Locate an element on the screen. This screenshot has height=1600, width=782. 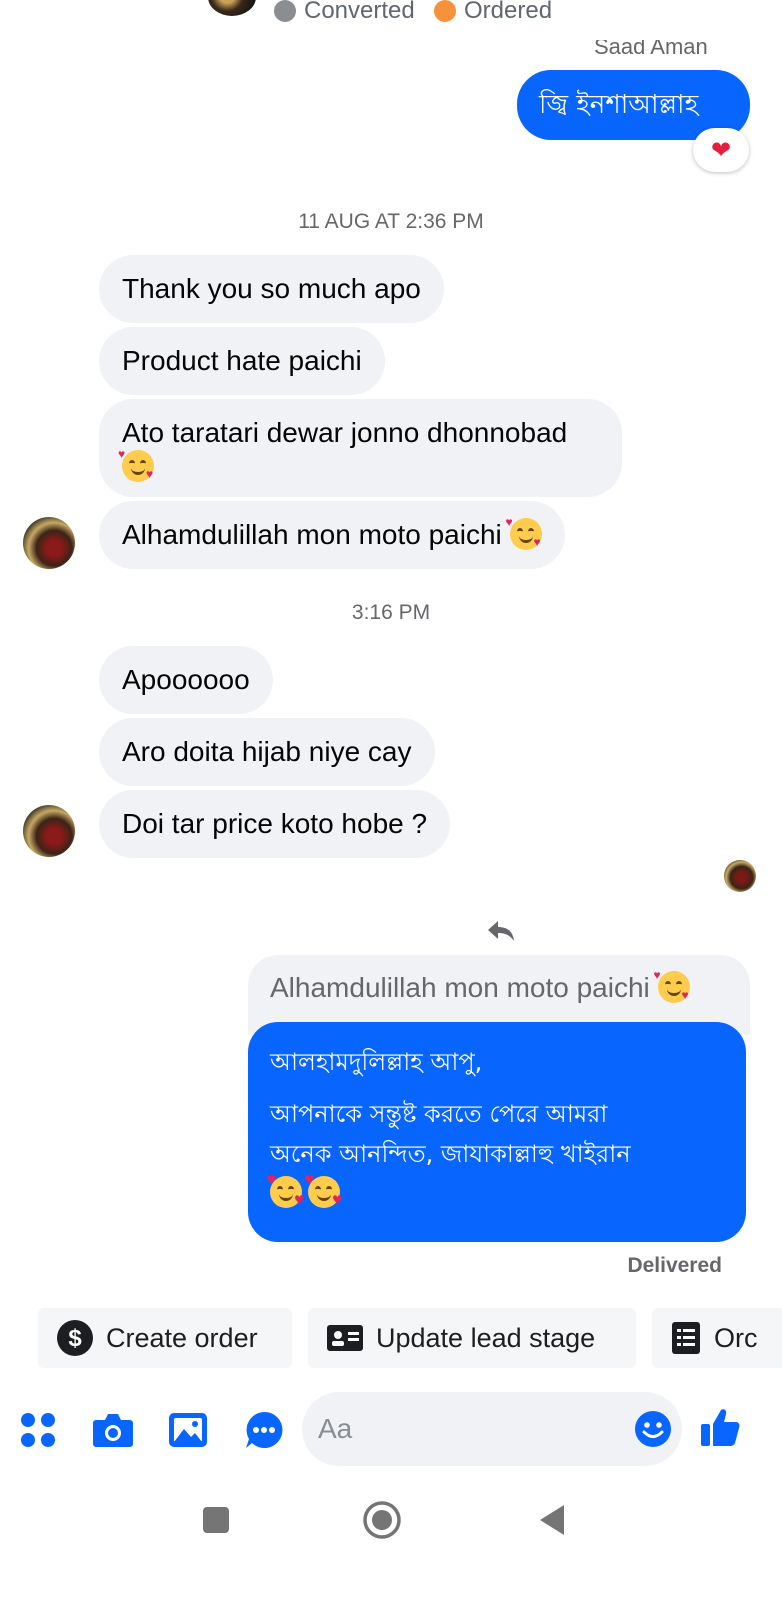
reply-line: আপনাকে সন্তুষ্ট করতে পেরে আমরা is located at coordinates (439, 1114).